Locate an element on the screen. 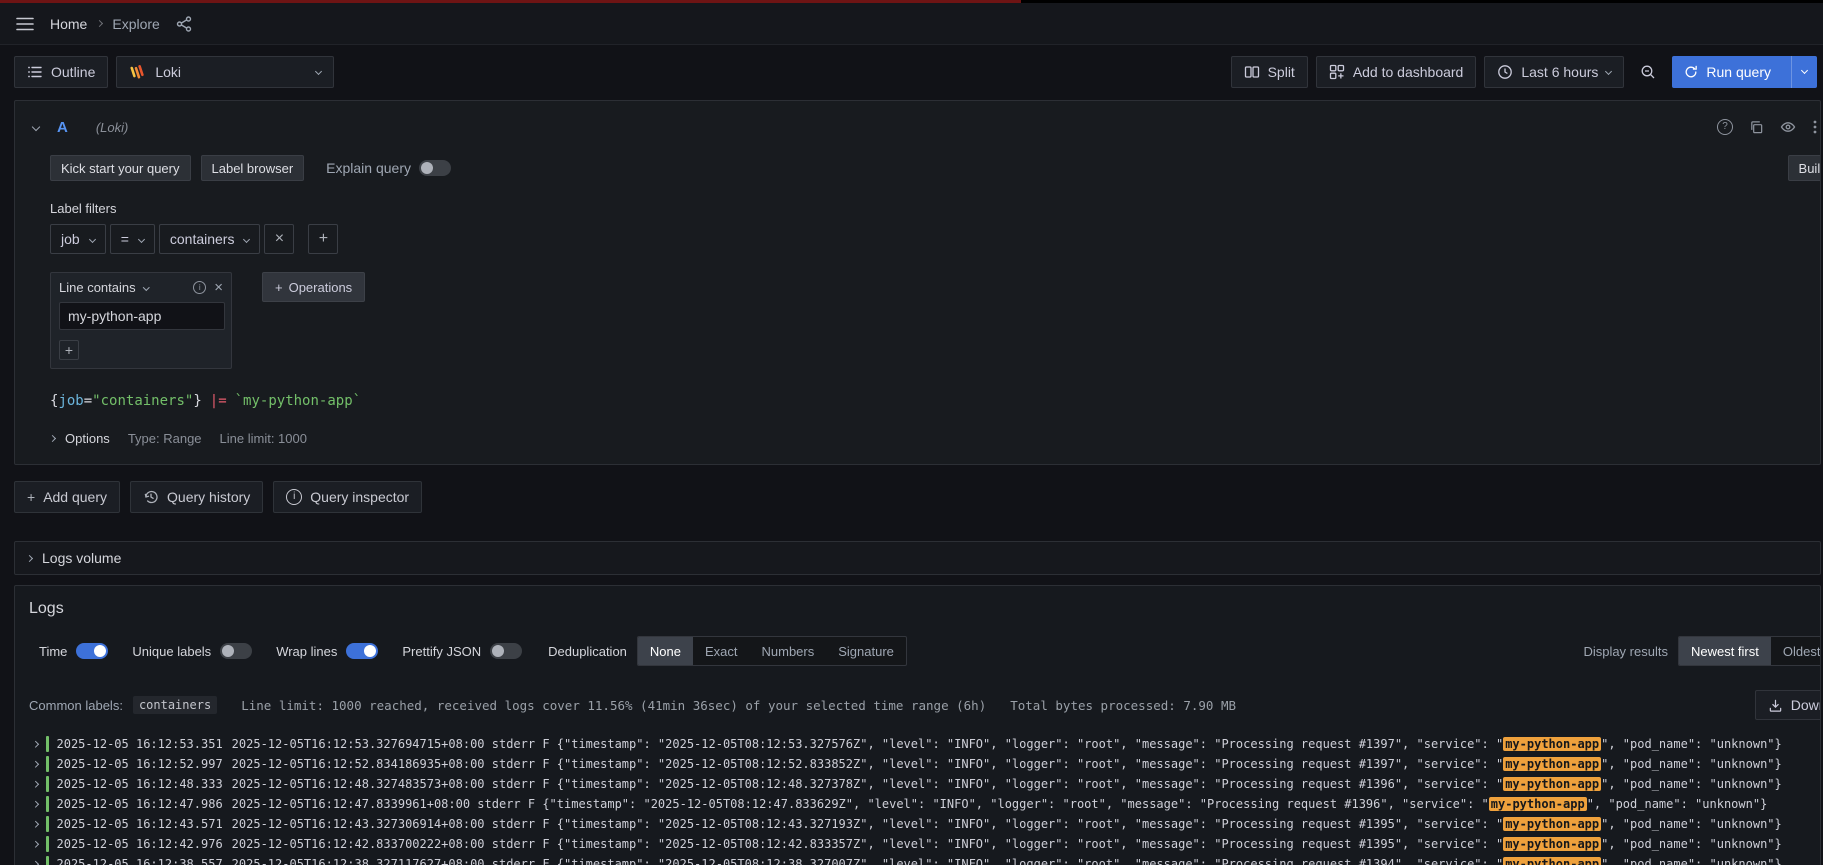 The image size is (1823, 865). line-contains-input is located at coordinates (142, 316).